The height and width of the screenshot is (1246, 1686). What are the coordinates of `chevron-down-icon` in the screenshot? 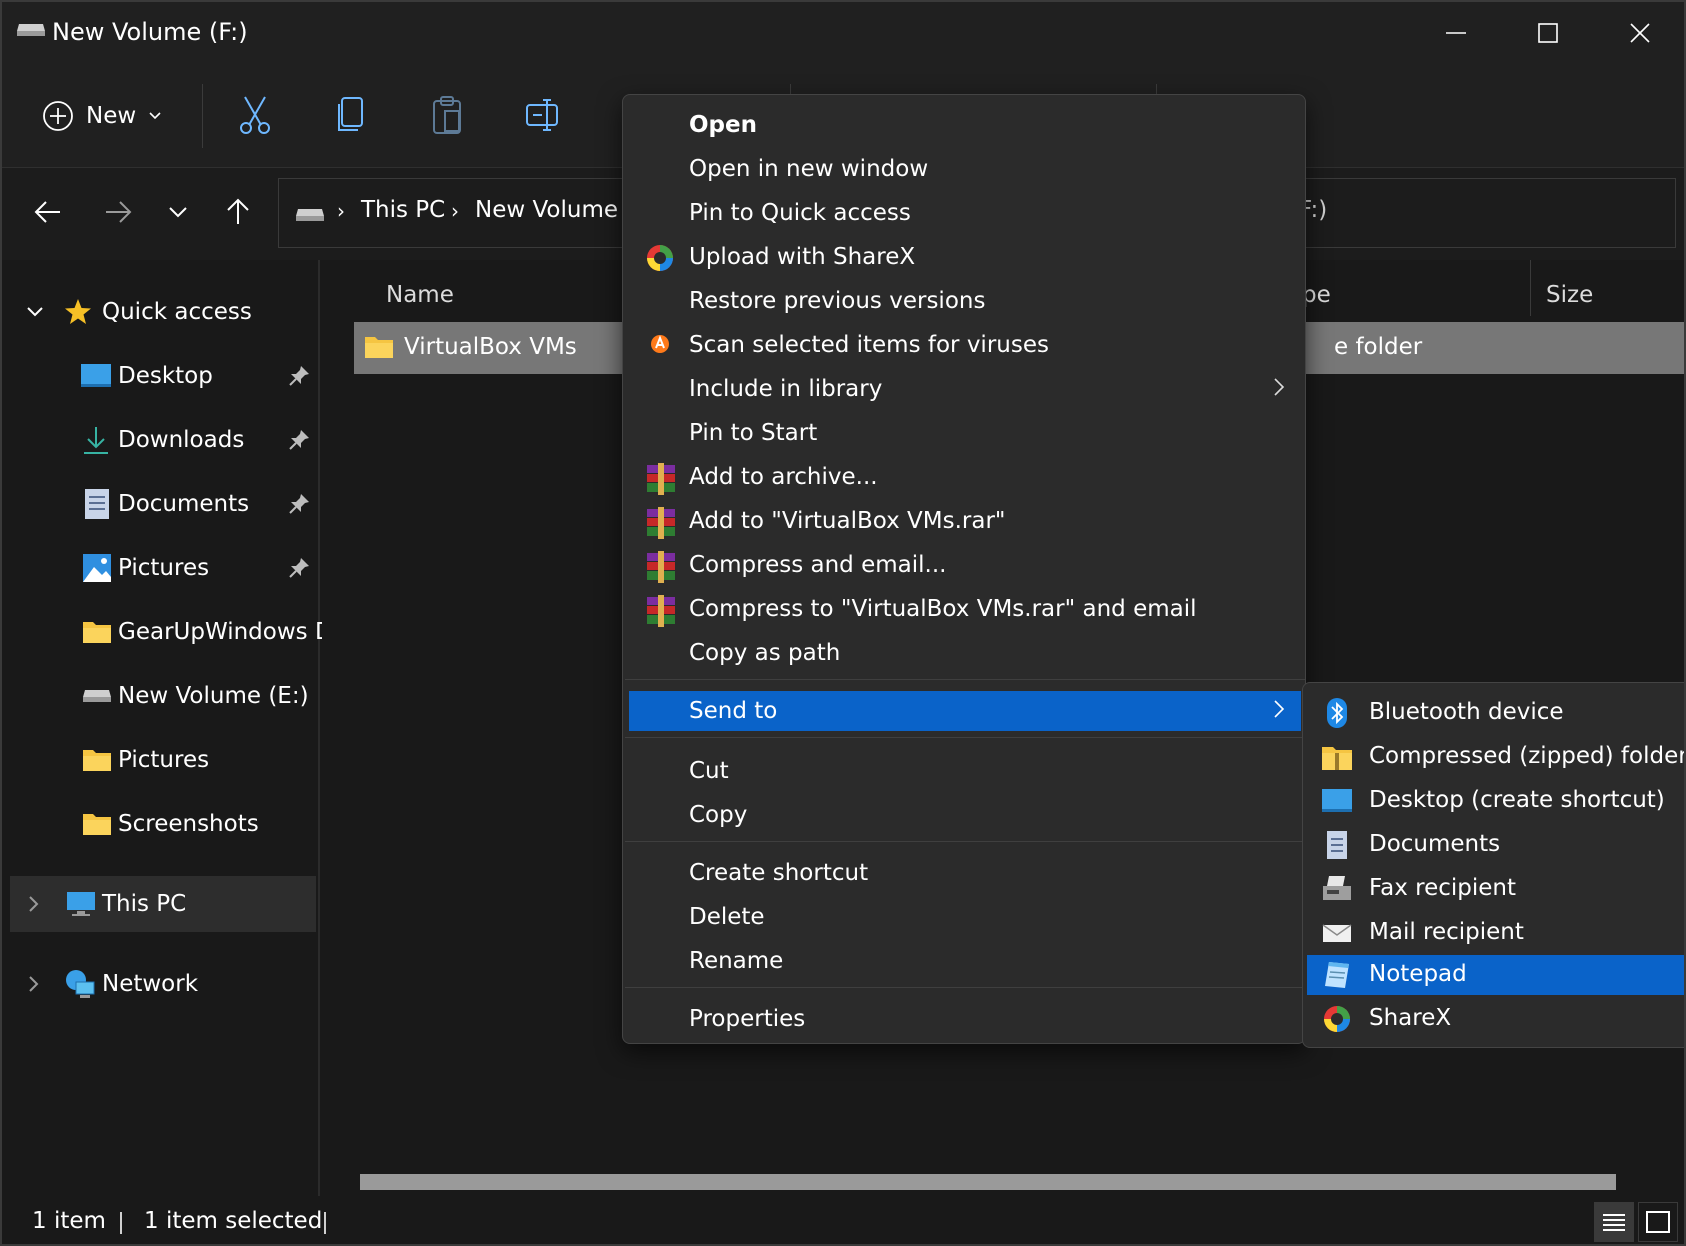 It's located at (178, 212).